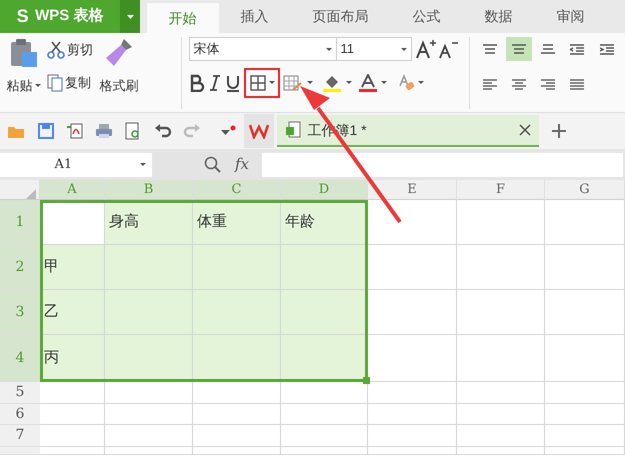 This screenshot has width=625, height=457. I want to click on ribbon-tab: 插入, so click(254, 16).